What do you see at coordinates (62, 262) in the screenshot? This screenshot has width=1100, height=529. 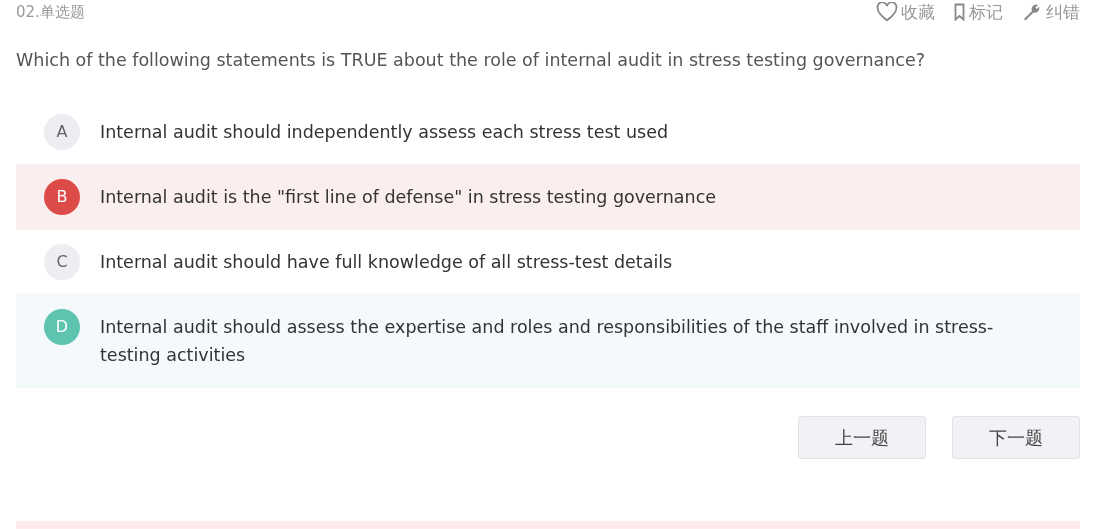 I see `option-letter: C` at bounding box center [62, 262].